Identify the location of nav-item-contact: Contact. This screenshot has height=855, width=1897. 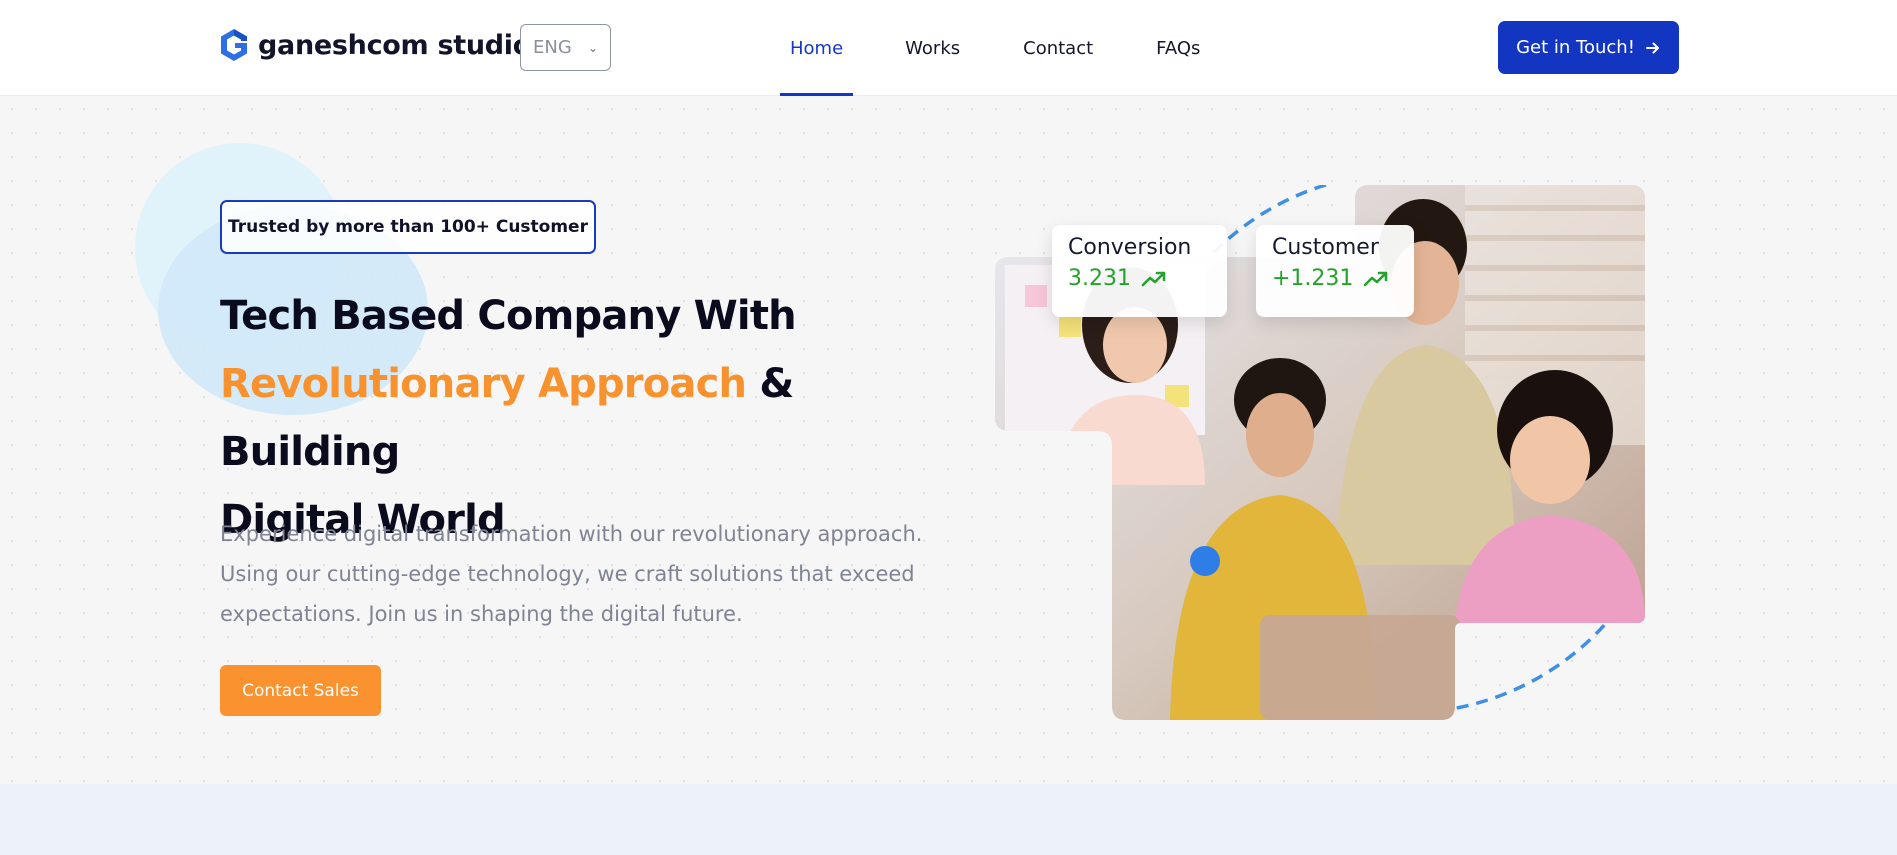
(1058, 48).